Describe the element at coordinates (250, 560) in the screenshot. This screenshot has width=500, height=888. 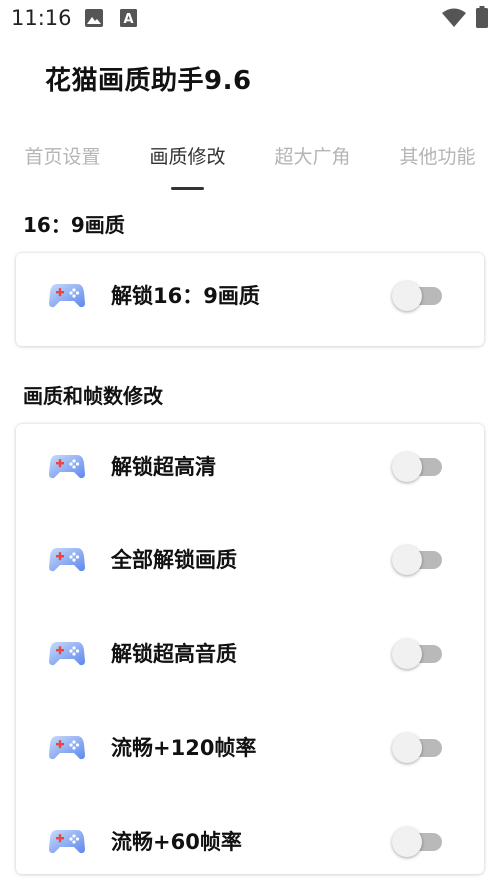
I see `setting-row: 全部解锁画质` at that location.